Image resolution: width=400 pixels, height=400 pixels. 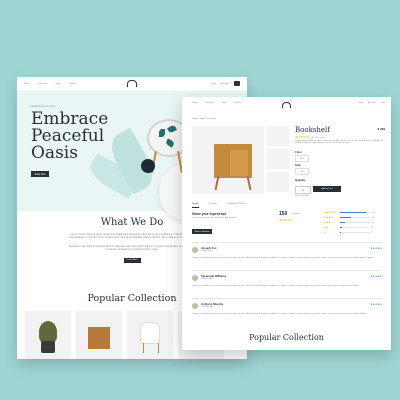 I want to click on size-label: Size, so click(x=298, y=165).